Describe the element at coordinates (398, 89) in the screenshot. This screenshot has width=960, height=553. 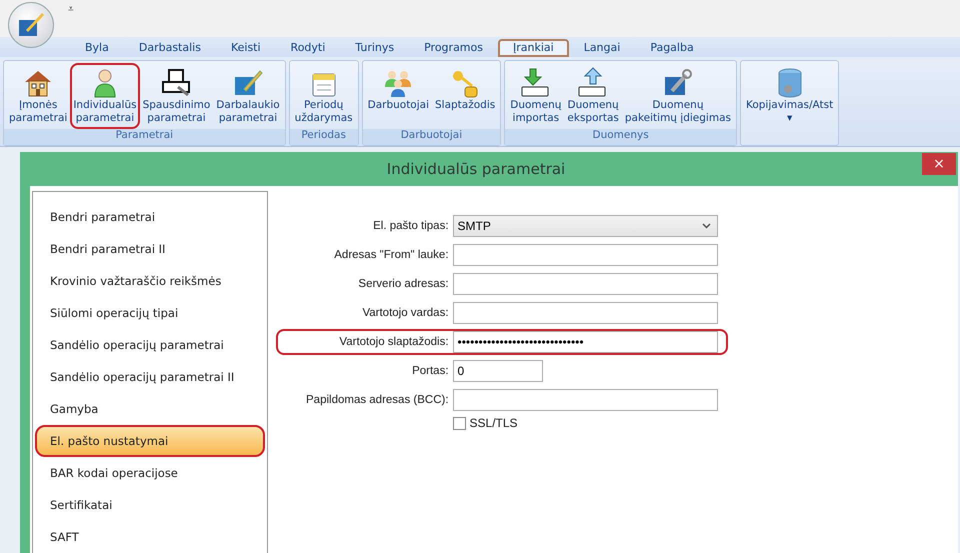
I see `ribbon-button: Darbuotojai` at that location.